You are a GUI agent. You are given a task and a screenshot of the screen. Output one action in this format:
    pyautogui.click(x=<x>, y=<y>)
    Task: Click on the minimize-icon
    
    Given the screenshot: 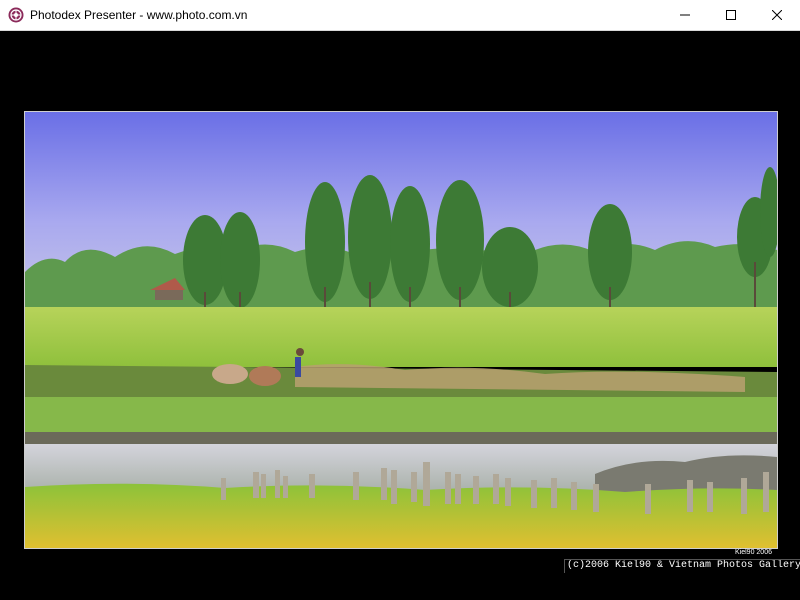 What is the action you would take?
    pyautogui.click(x=685, y=15)
    